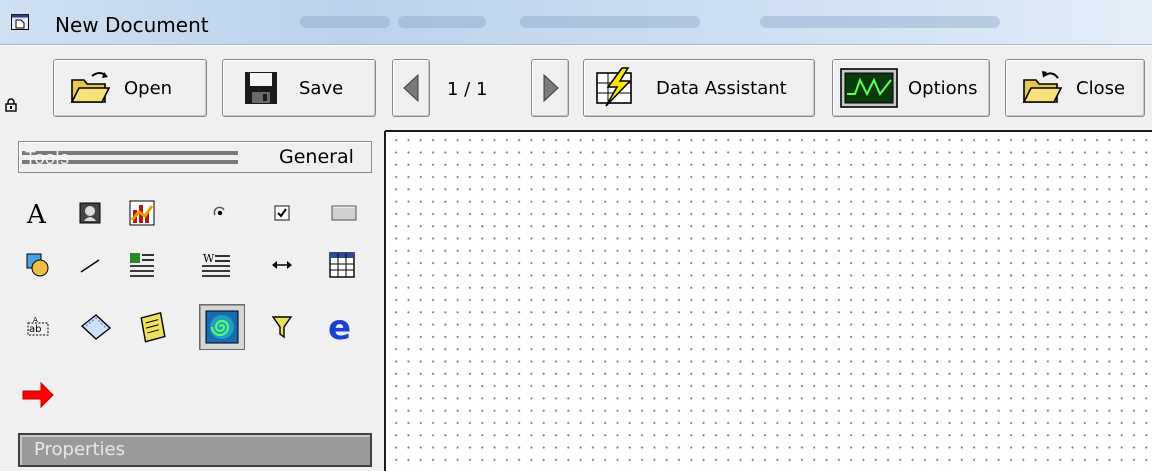 The height and width of the screenshot is (471, 1152). Describe the element at coordinates (342, 265) in the screenshot. I see `grid-tool-icon` at that location.